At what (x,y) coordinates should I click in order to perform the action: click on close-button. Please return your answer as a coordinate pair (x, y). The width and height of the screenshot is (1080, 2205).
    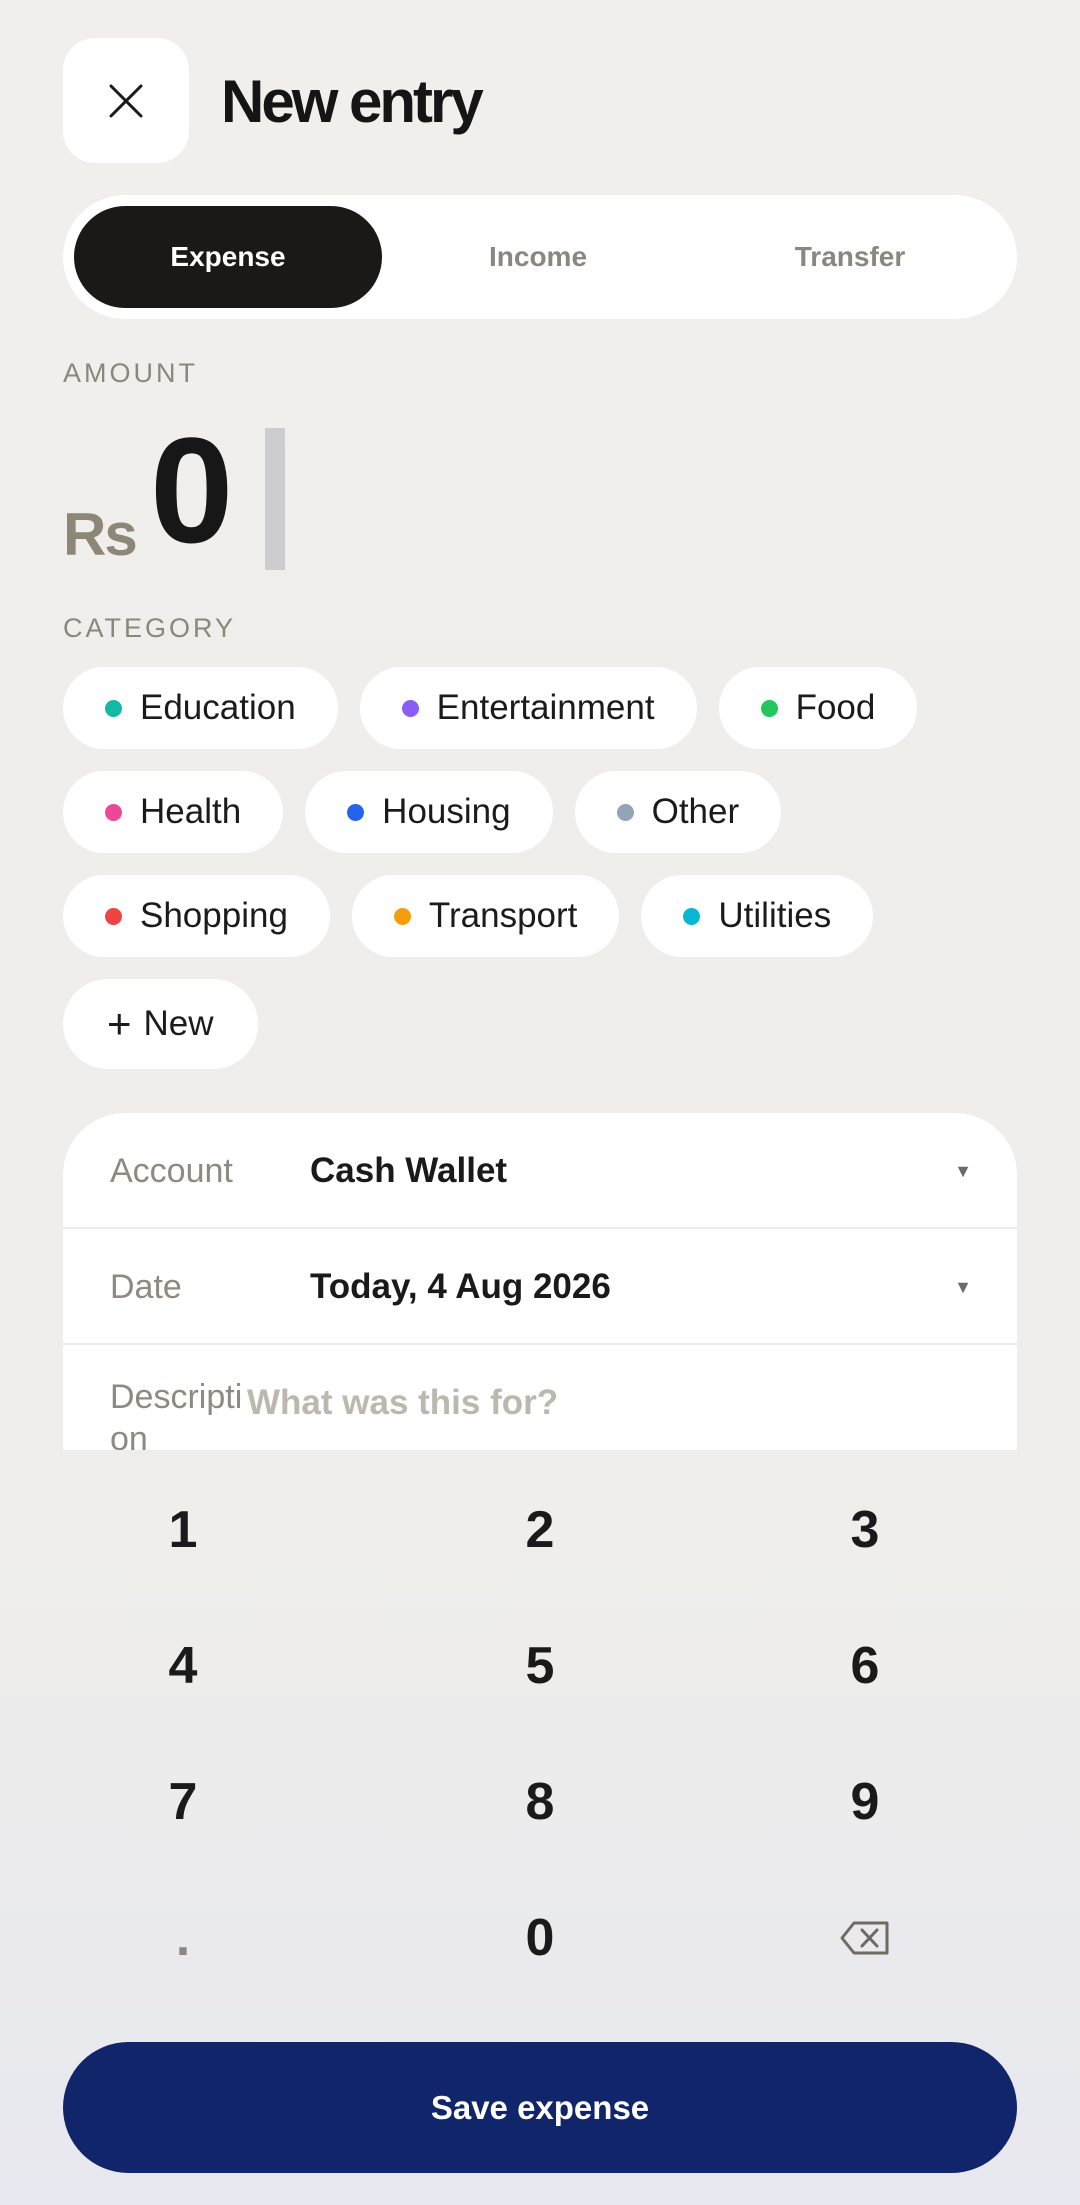
    Looking at the image, I should click on (126, 100).